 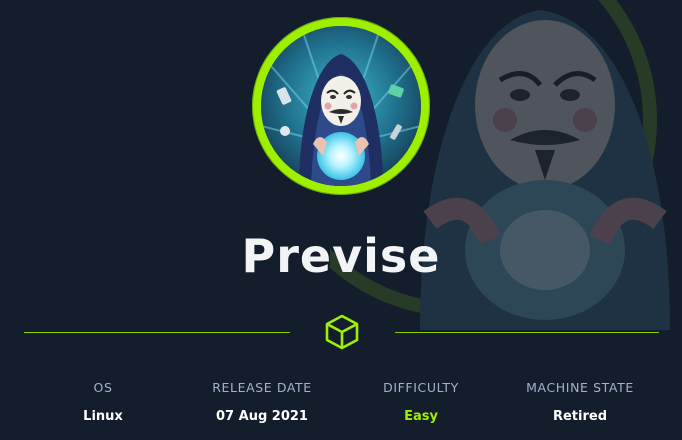 I want to click on info-os: OS Linux, so click(x=103, y=402).